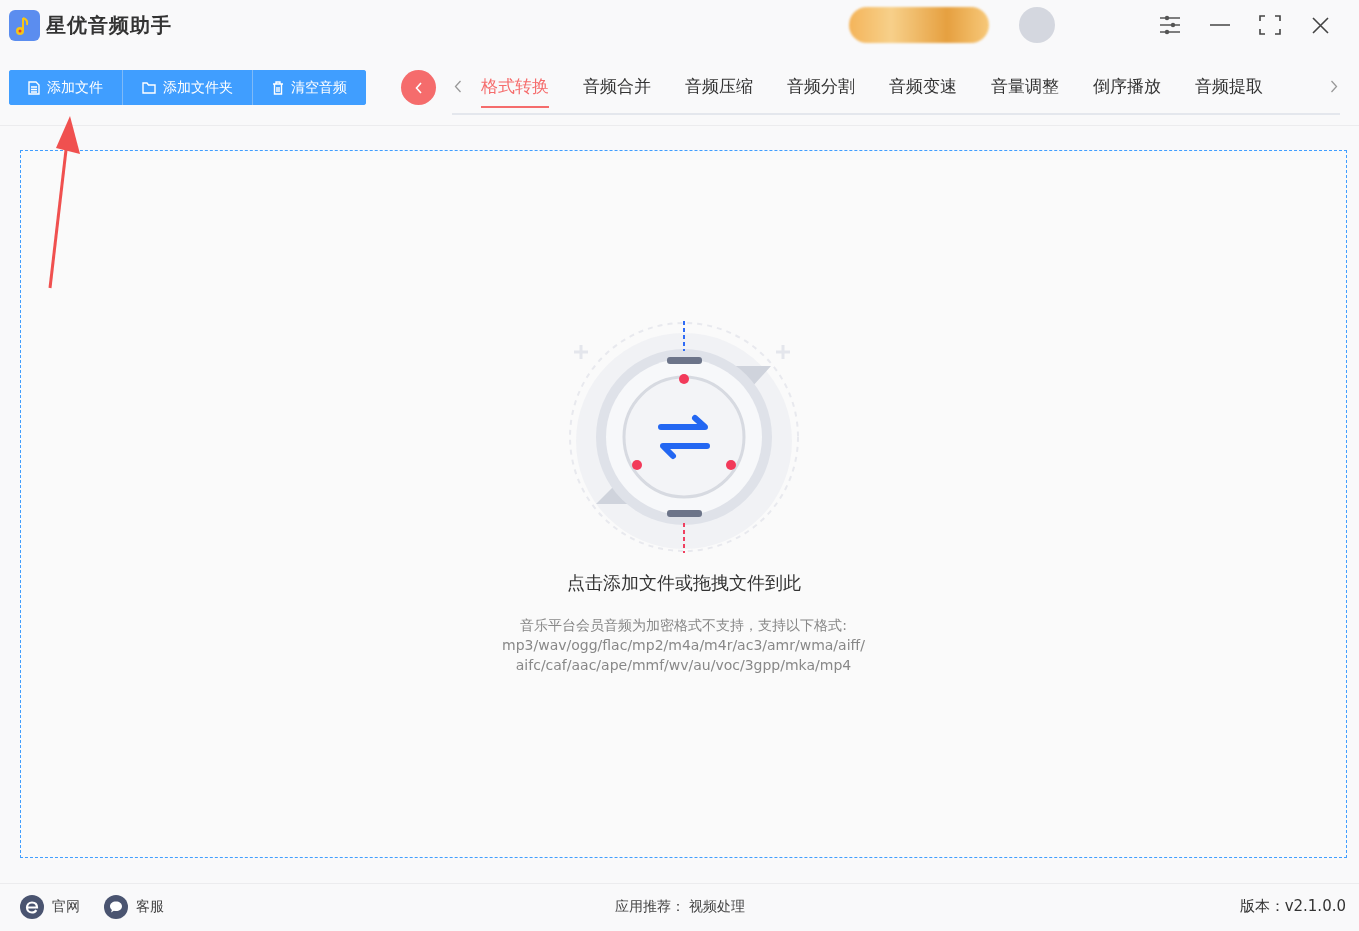 Image resolution: width=1359 pixels, height=931 pixels. I want to click on format-note: 音乐平台会员音频为加密格式不支持，支持以下格式:, so click(683, 625).